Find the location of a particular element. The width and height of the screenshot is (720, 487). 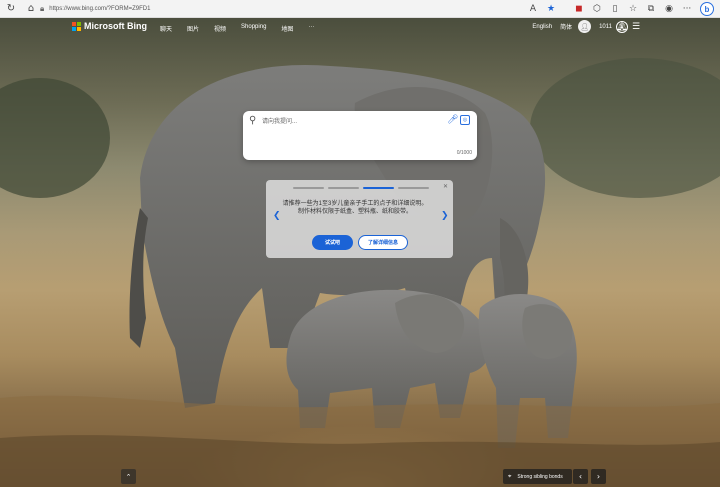

refresh-icon: ↻ is located at coordinates (11, 9).